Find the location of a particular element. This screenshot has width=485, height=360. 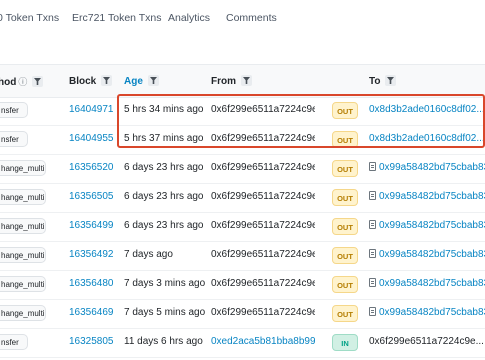

age-text: 5 hrs 34 mins ago is located at coordinates (164, 109).